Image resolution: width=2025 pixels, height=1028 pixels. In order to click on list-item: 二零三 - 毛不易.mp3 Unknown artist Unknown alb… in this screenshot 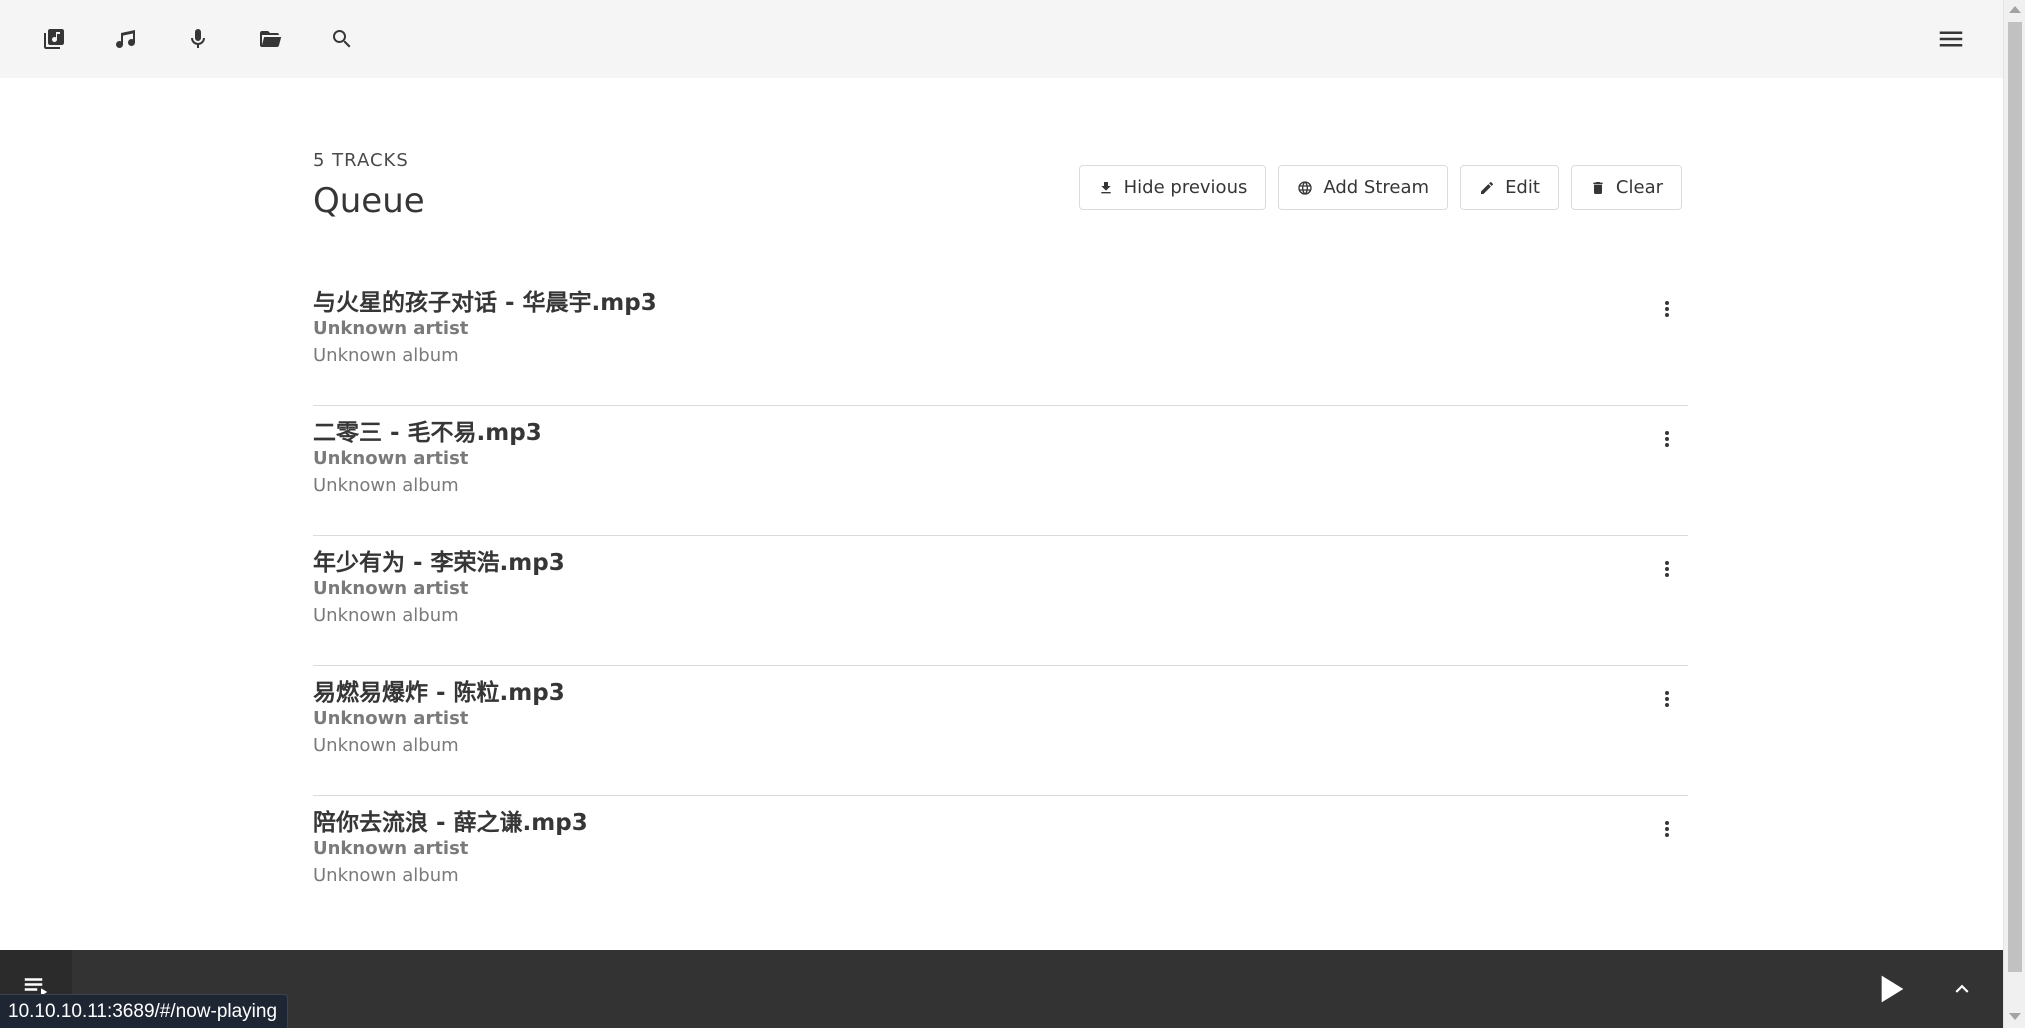, I will do `click(1000, 471)`.